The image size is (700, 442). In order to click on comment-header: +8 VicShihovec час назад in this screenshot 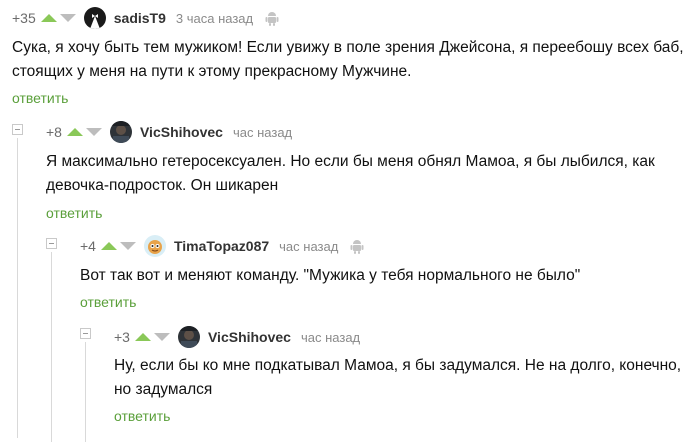, I will do `click(175, 132)`.